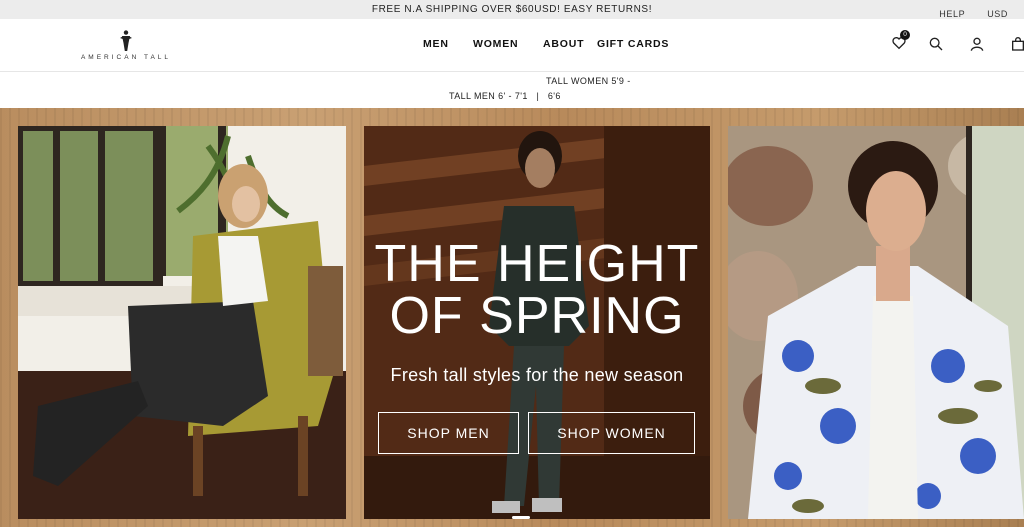 This screenshot has width=1024, height=527. I want to click on nav-gift-cards: GIFT CARDS, so click(633, 44).